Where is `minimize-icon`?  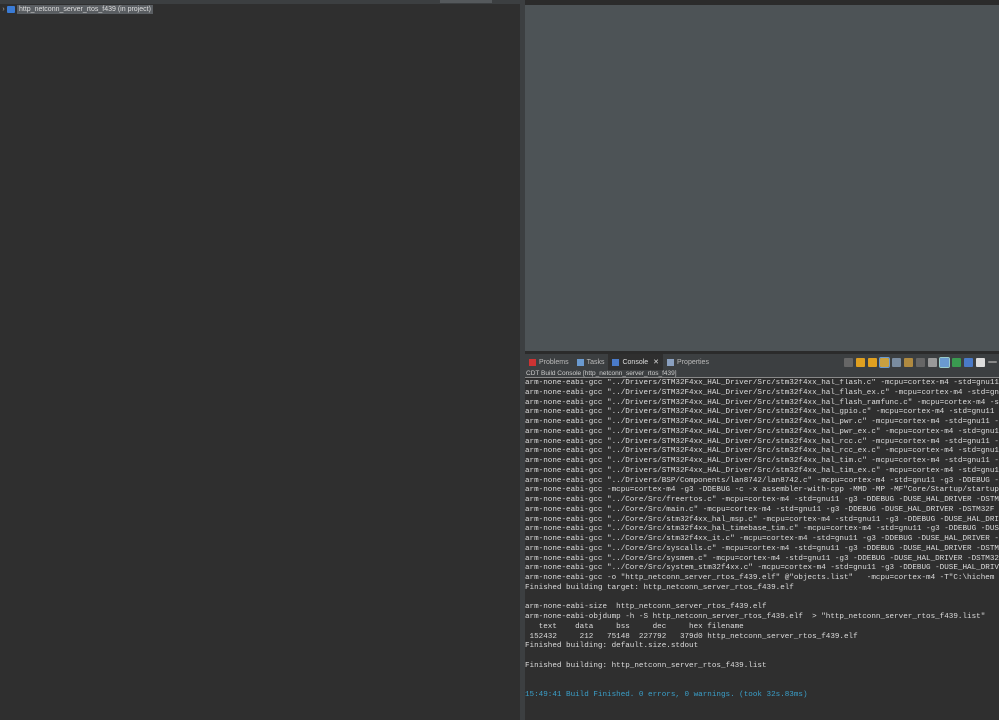
minimize-icon is located at coordinates (992, 362).